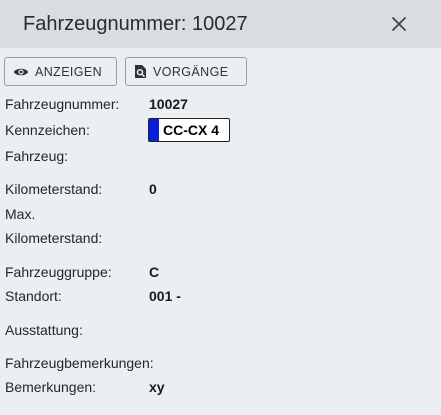  I want to click on document-search-icon, so click(140, 71).